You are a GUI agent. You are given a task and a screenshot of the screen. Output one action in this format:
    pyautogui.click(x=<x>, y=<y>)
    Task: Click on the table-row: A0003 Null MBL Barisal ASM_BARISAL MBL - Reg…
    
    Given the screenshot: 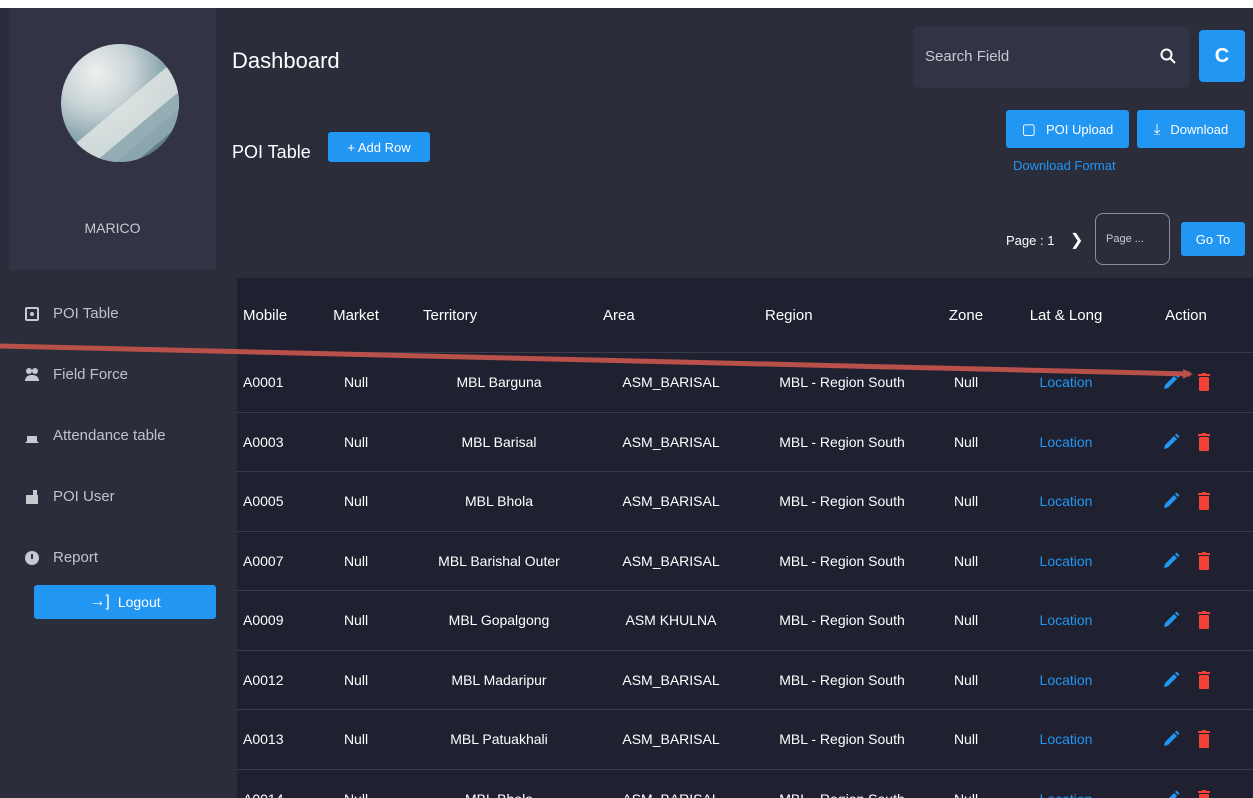 What is the action you would take?
    pyautogui.click(x=745, y=441)
    